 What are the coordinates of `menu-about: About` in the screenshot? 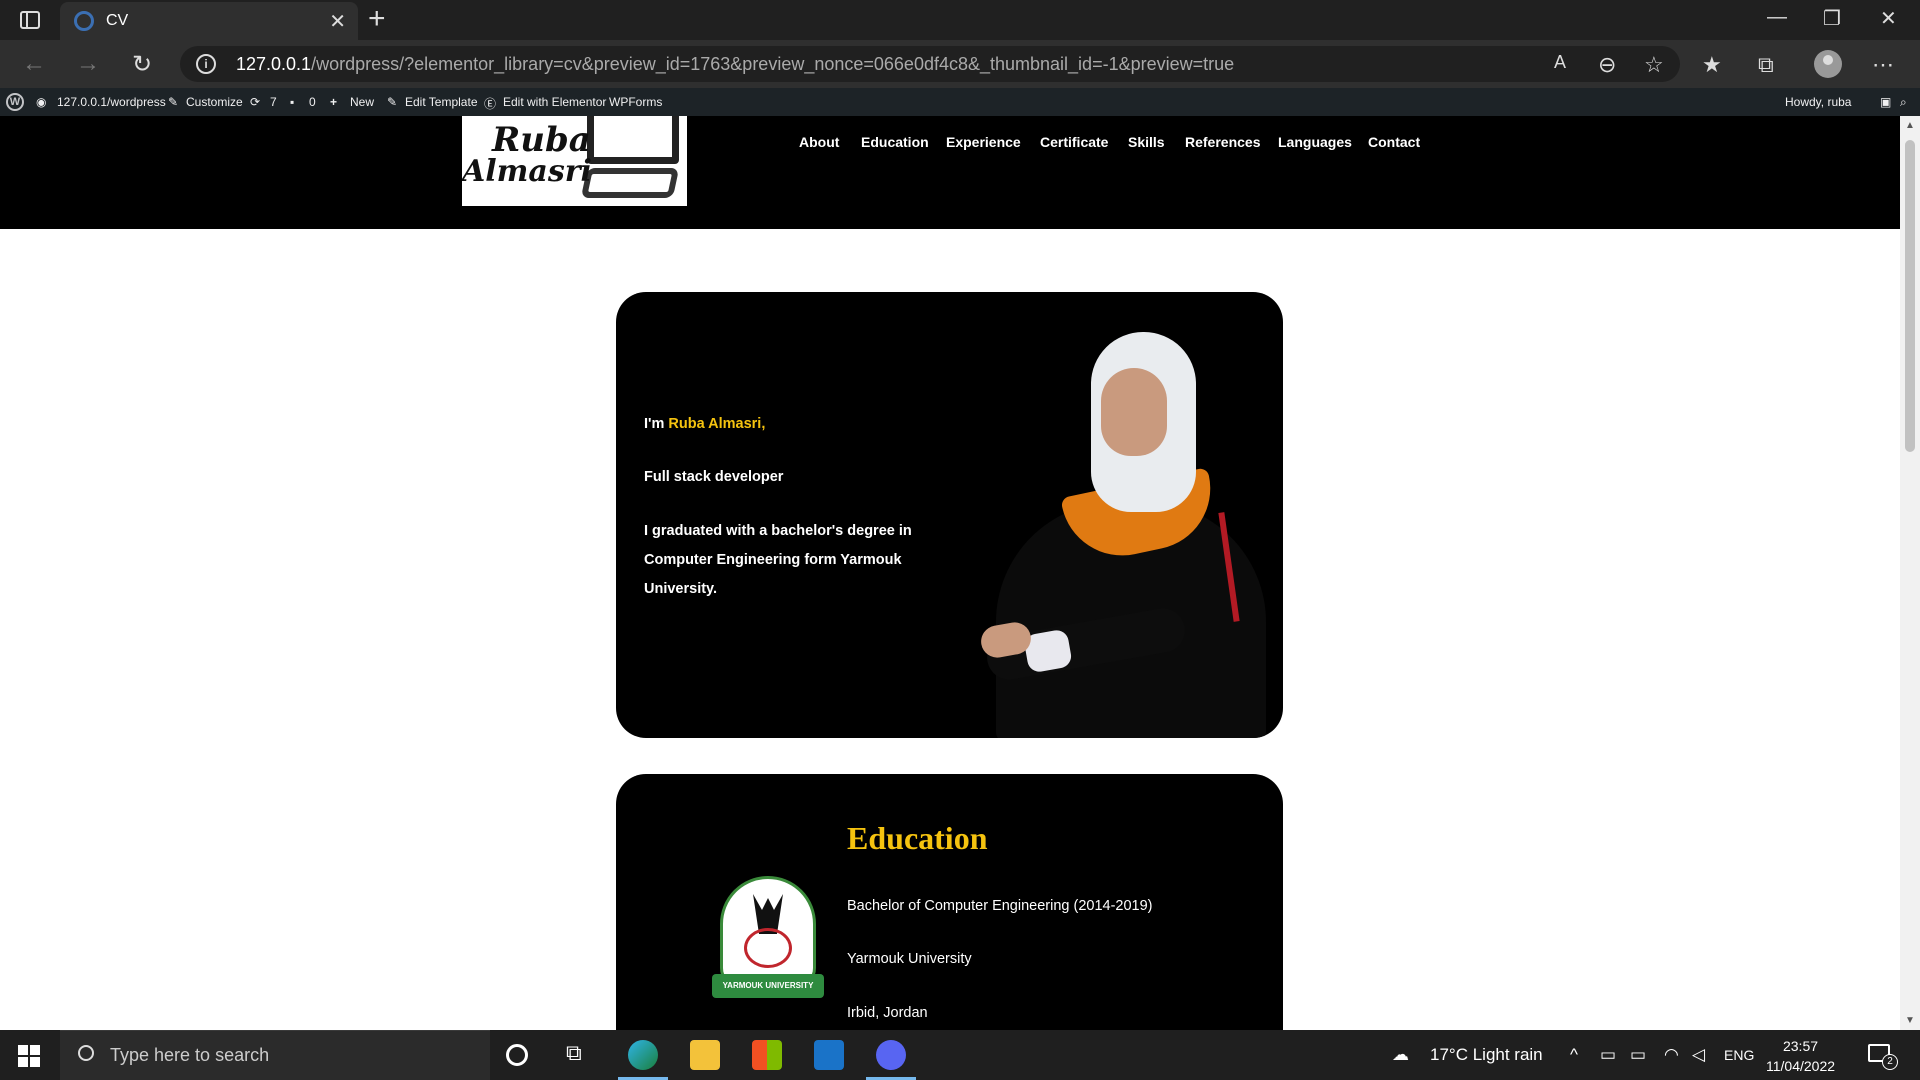 It's located at (819, 142).